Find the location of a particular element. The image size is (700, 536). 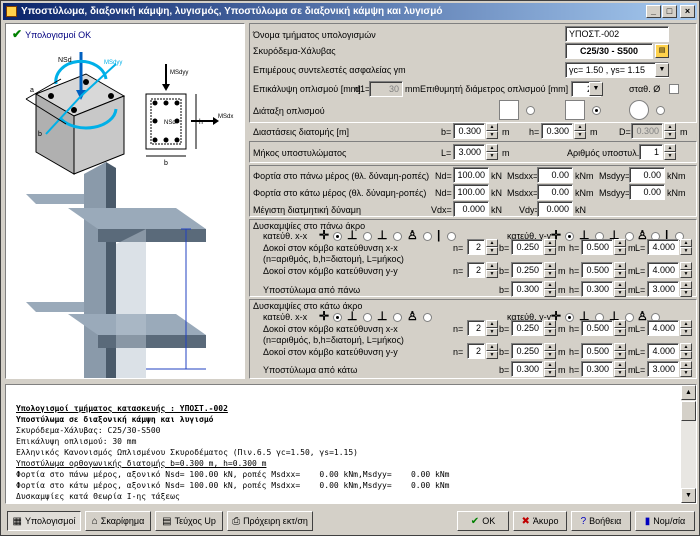

draft-print-button: ⎙ Πρόχειρη εκτ/ση is located at coordinates (270, 521).